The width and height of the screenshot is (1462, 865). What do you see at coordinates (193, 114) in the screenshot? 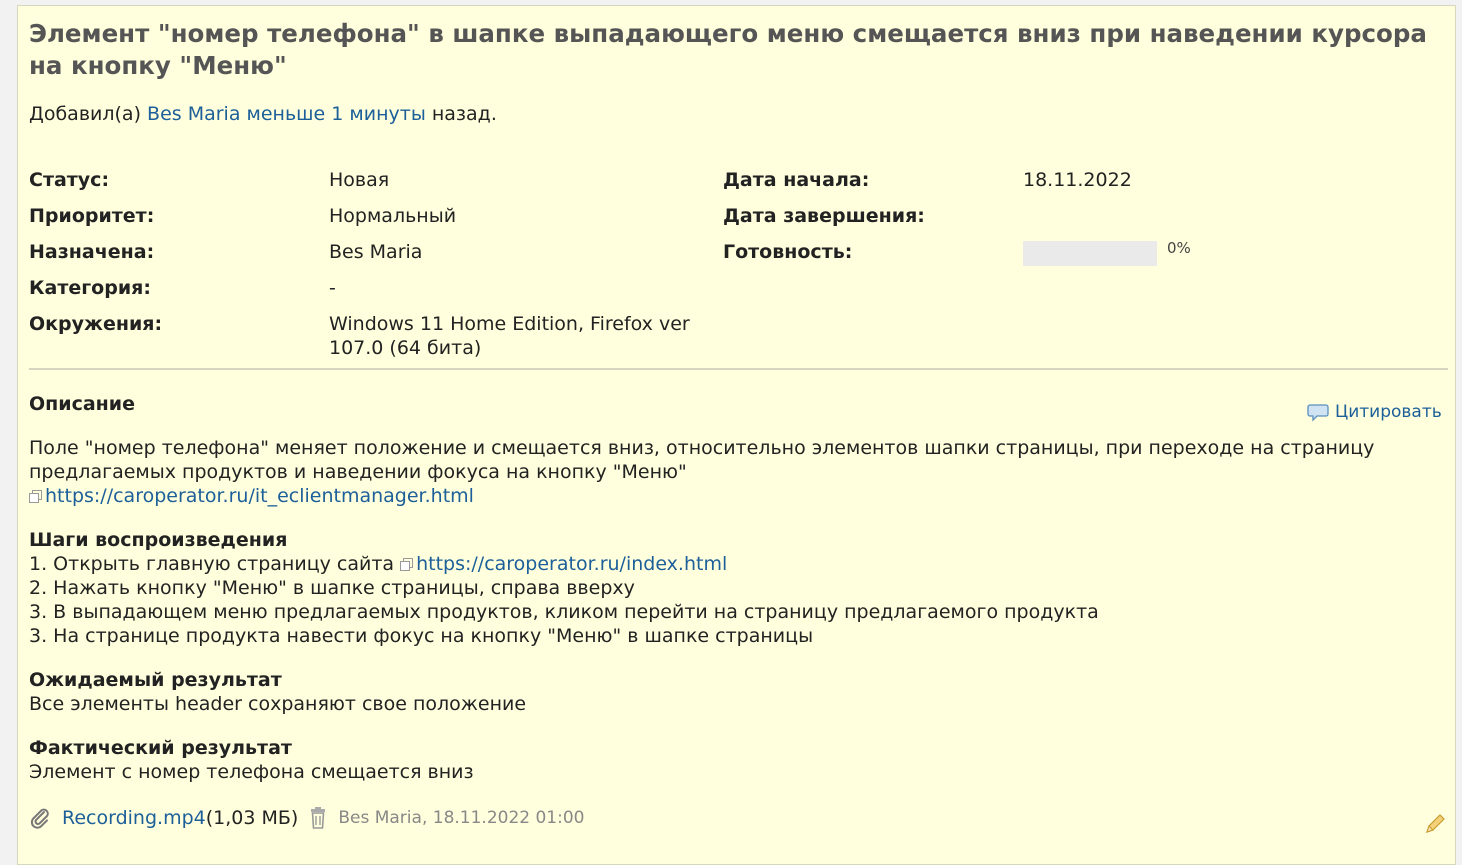
I see `author-link: Bes Maria` at bounding box center [193, 114].